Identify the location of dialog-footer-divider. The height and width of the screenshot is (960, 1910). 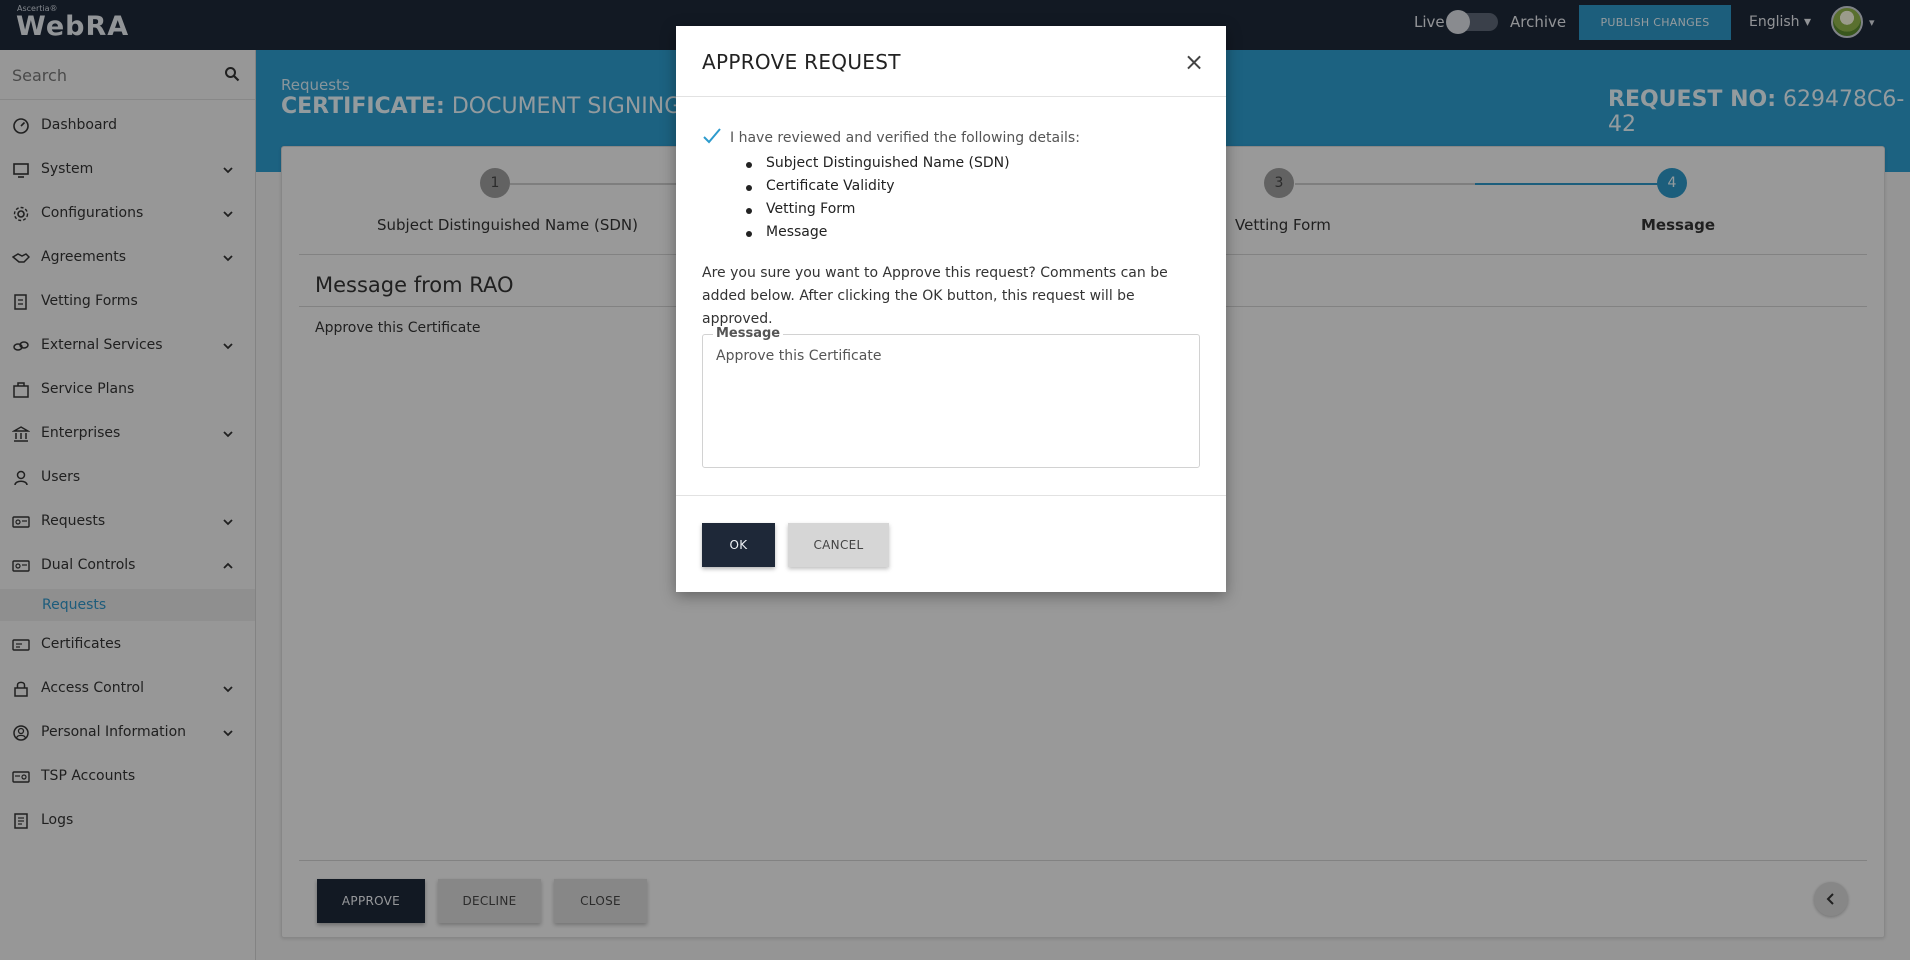
(951, 495).